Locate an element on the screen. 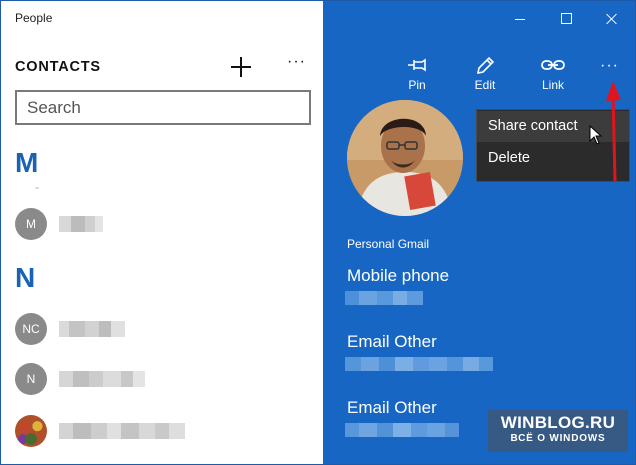 Image resolution: width=636 pixels, height=465 pixels. pencil-icon is located at coordinates (485, 65).